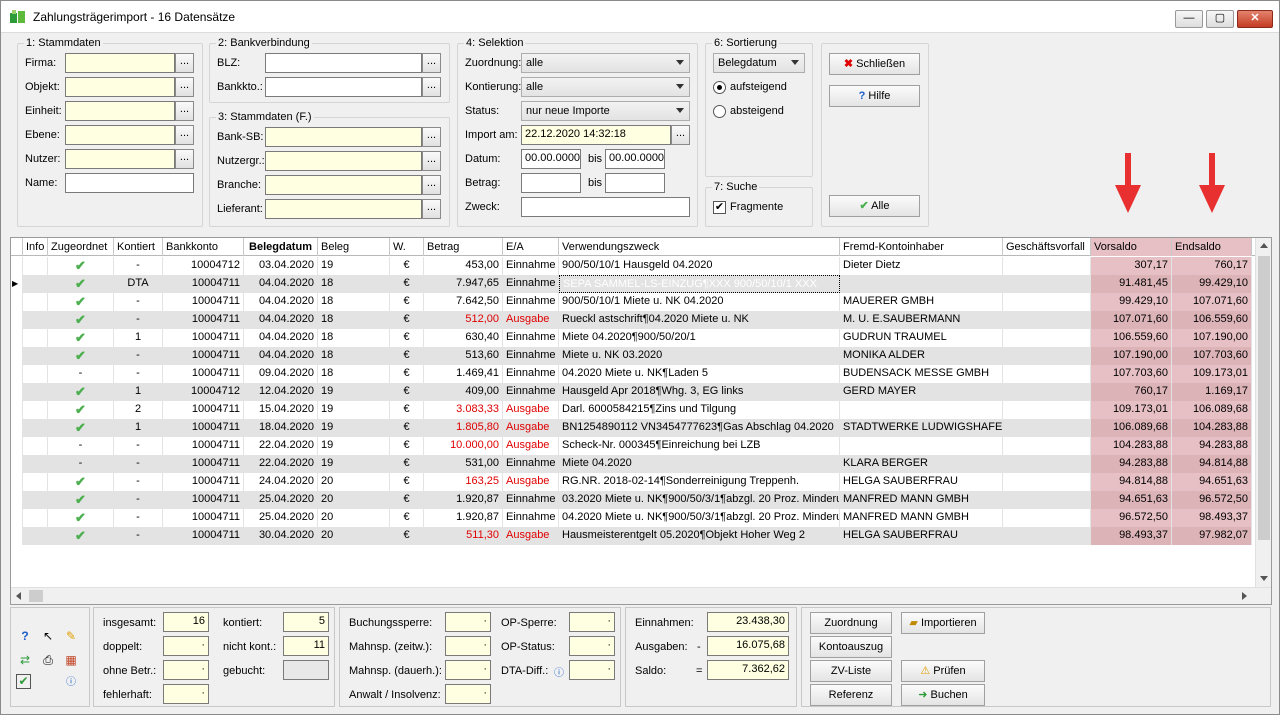 This screenshot has height=715, width=1280. I want to click on datum-to-field: 00.00.0000, so click(635, 159).